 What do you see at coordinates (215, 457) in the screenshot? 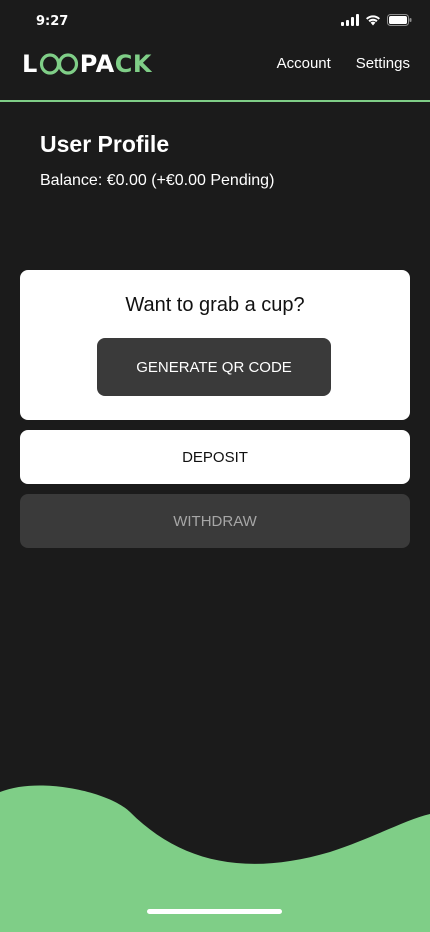
I see `deposit-button: DEPOSIT` at bounding box center [215, 457].